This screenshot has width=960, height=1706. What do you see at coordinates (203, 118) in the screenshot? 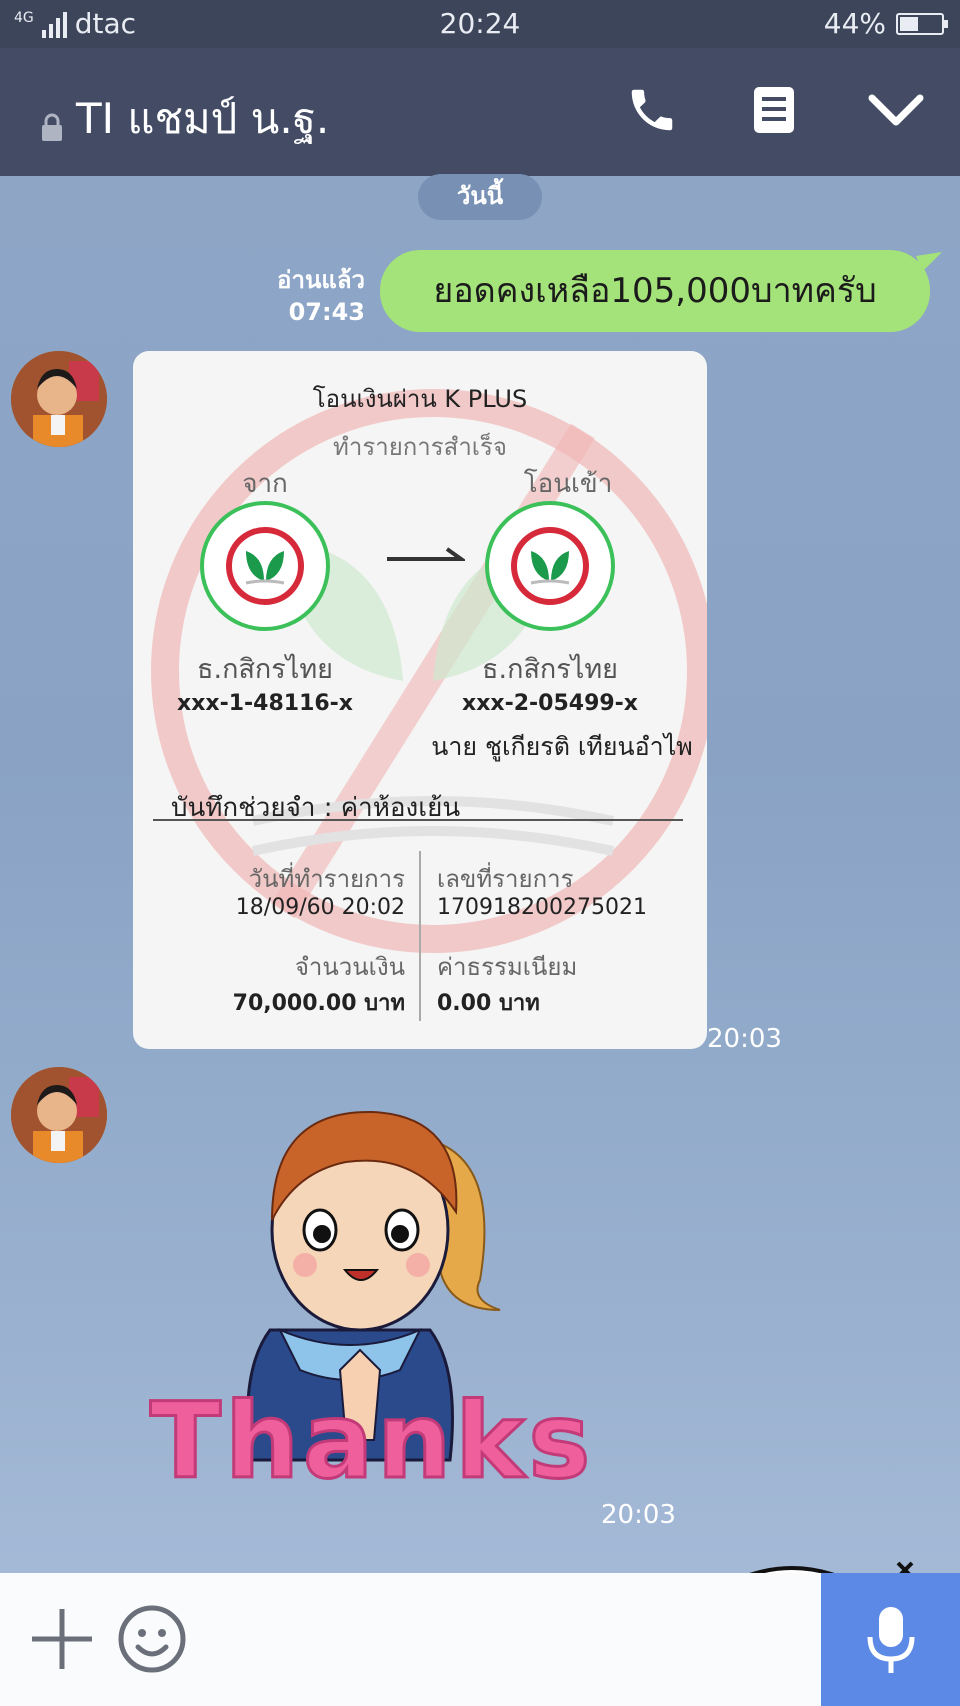
I see `chat-title: TI แชมป์ น.ฐ.` at bounding box center [203, 118].